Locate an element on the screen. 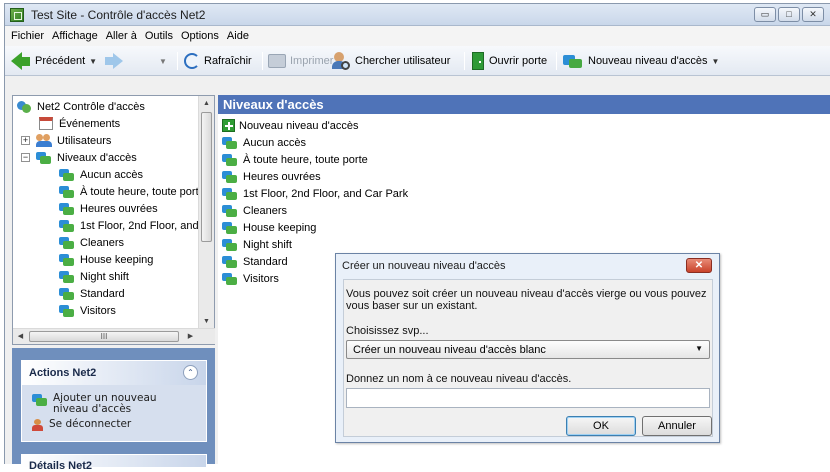 The width and height of the screenshot is (830, 472). tree-level-label: Cleaners is located at coordinates (102, 242).